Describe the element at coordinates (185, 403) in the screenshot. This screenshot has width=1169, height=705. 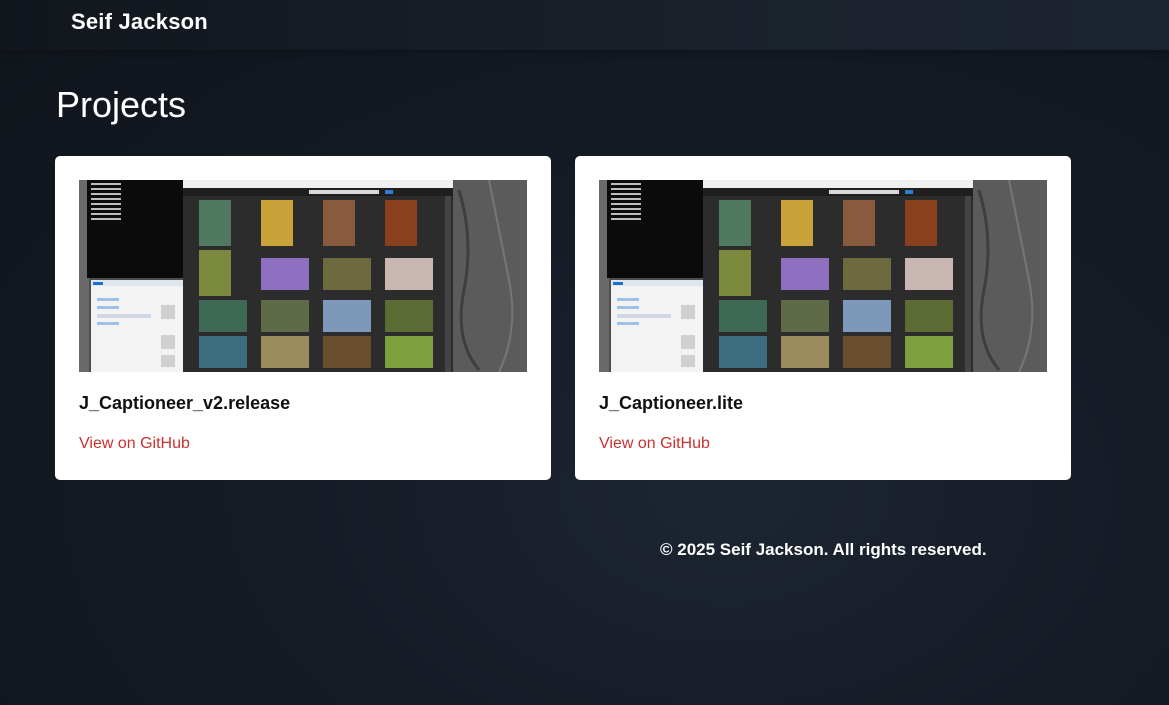
I see `project-title: J_Captioneer_v2.release` at that location.